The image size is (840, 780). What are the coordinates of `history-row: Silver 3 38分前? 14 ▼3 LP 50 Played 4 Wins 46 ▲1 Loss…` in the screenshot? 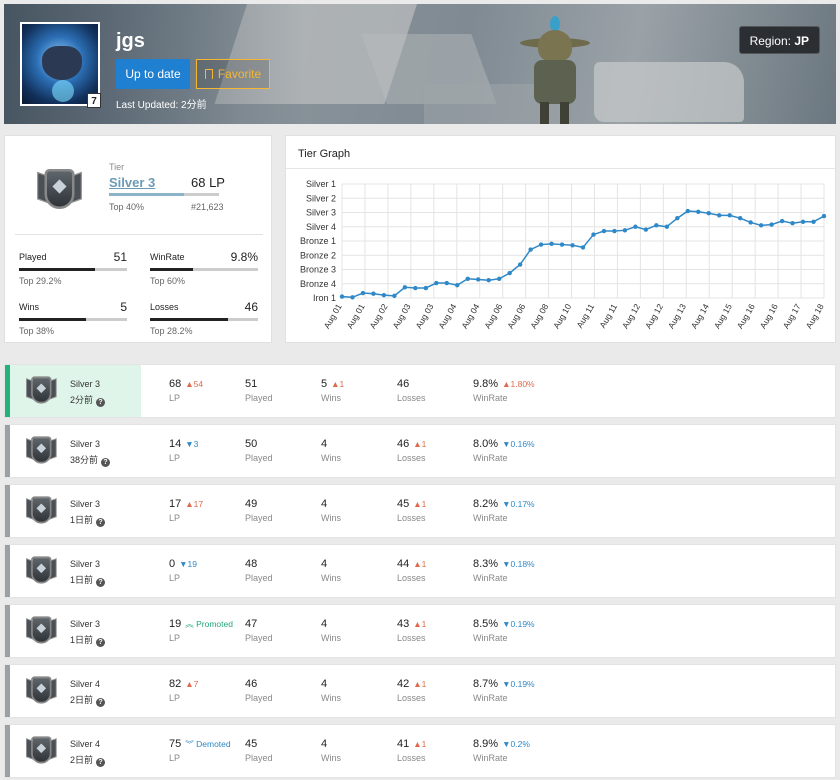 It's located at (420, 451).